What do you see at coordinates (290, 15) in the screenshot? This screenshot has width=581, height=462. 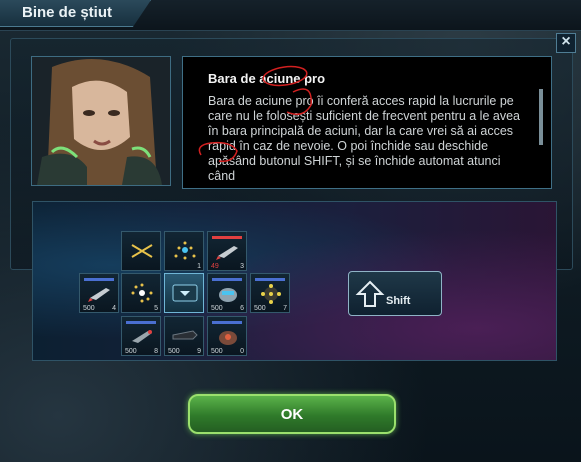 I see `title-bar: Bine de știut` at bounding box center [290, 15].